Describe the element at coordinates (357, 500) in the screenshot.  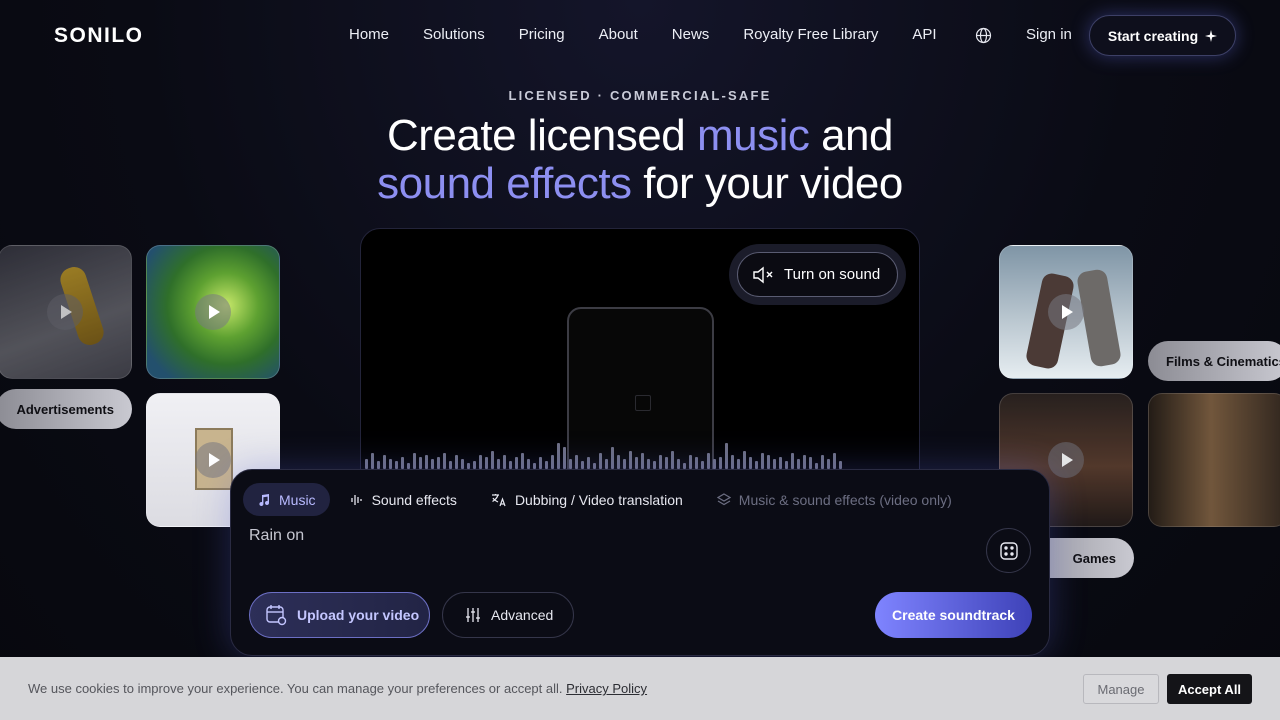
I see `waveform-icon` at that location.